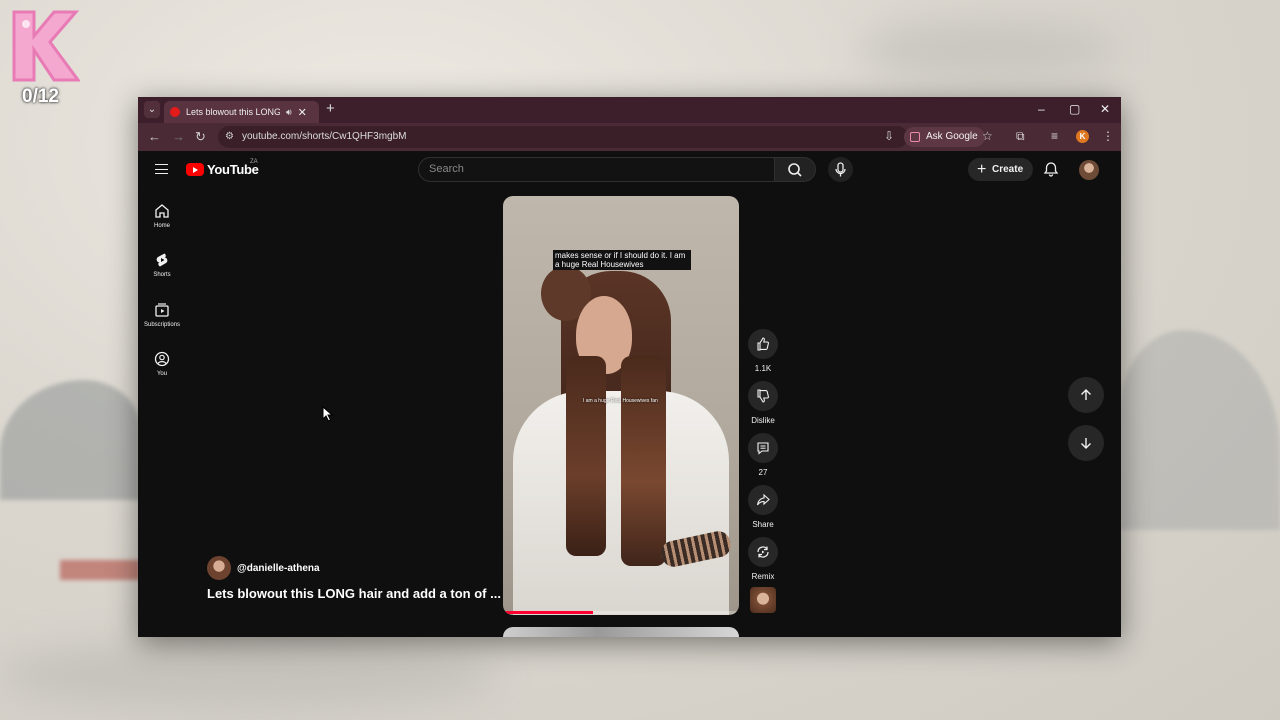 Image resolution: width=1280 pixels, height=720 pixels. Describe the element at coordinates (952, 136) in the screenshot. I see `ask-google-label: Ask Google` at that location.